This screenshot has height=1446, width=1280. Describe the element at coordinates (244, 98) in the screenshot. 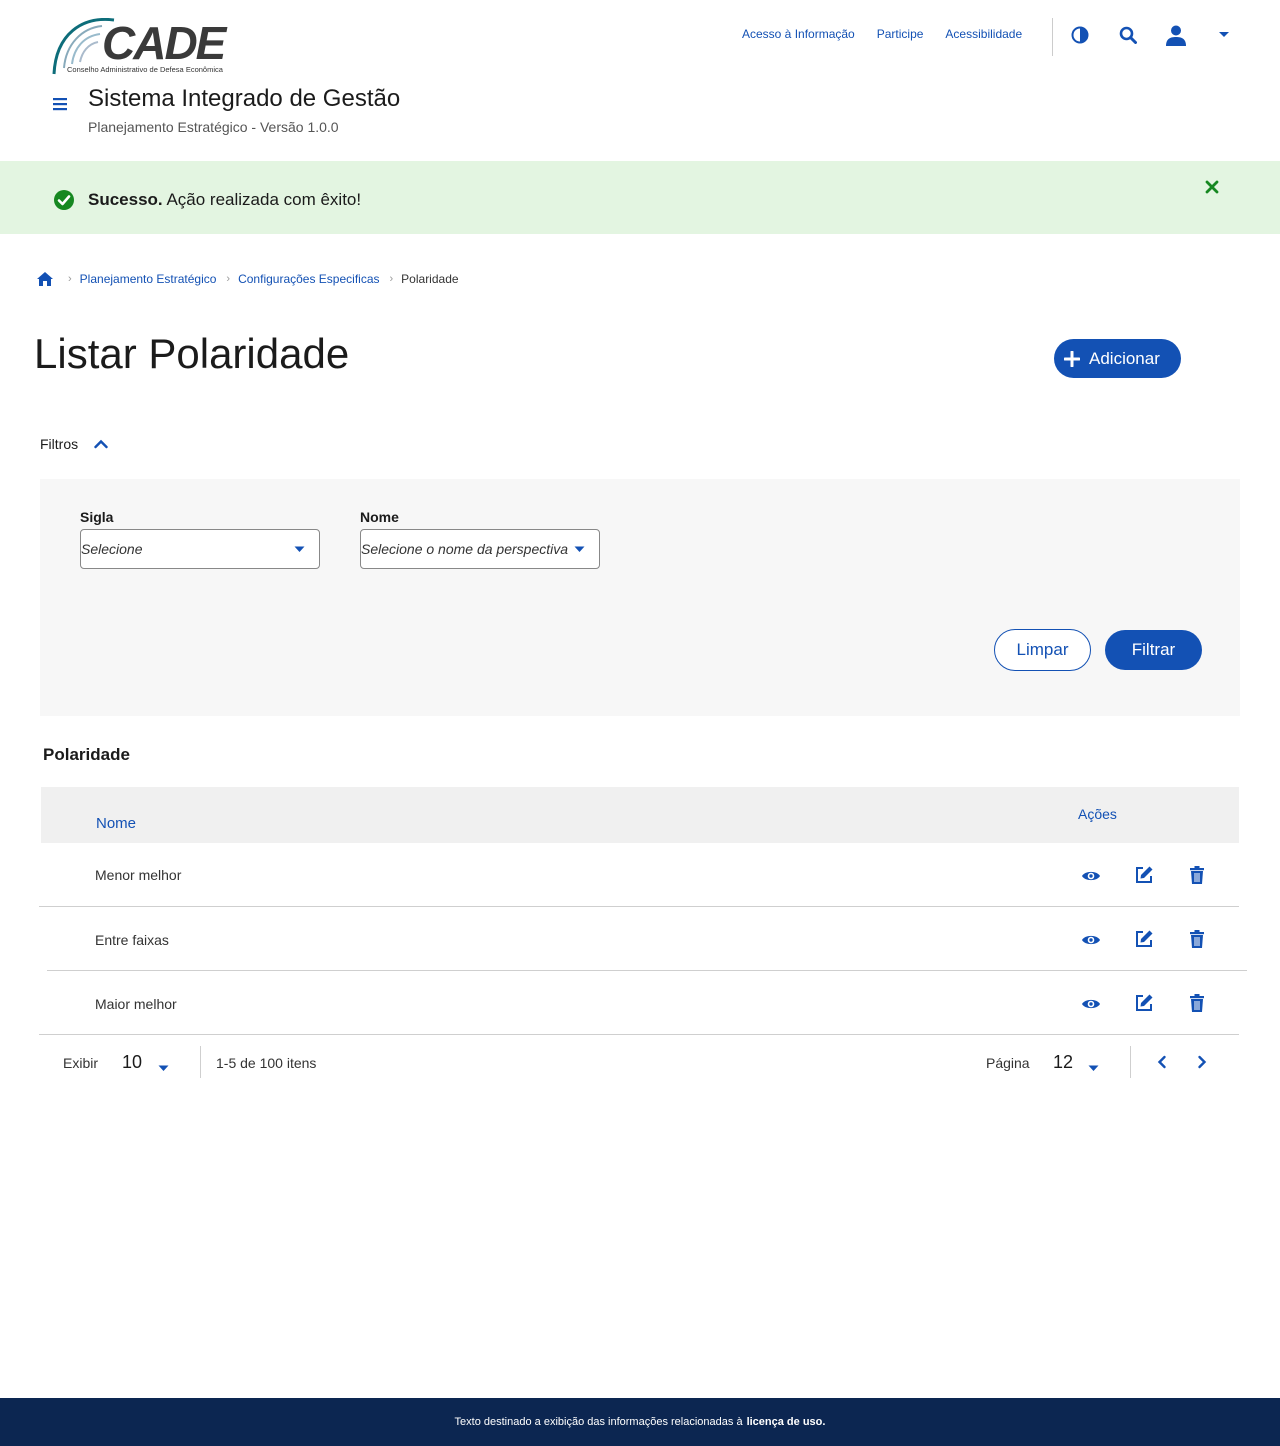

I see `system-title: Sistema Integrado de Gestão` at that location.